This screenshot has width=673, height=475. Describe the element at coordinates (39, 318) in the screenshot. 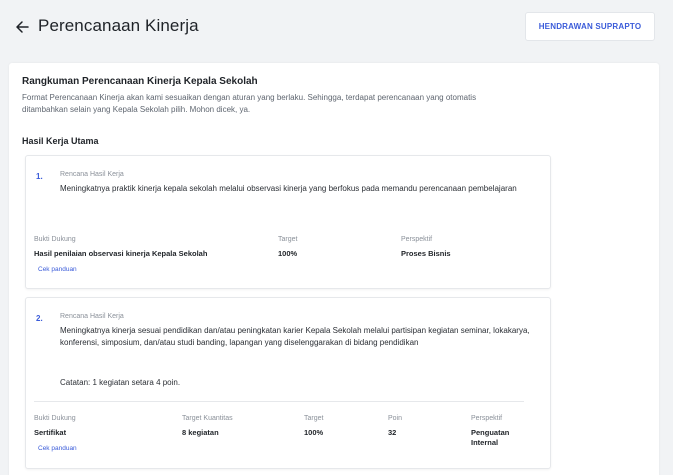

I see `item-number: 2.` at that location.